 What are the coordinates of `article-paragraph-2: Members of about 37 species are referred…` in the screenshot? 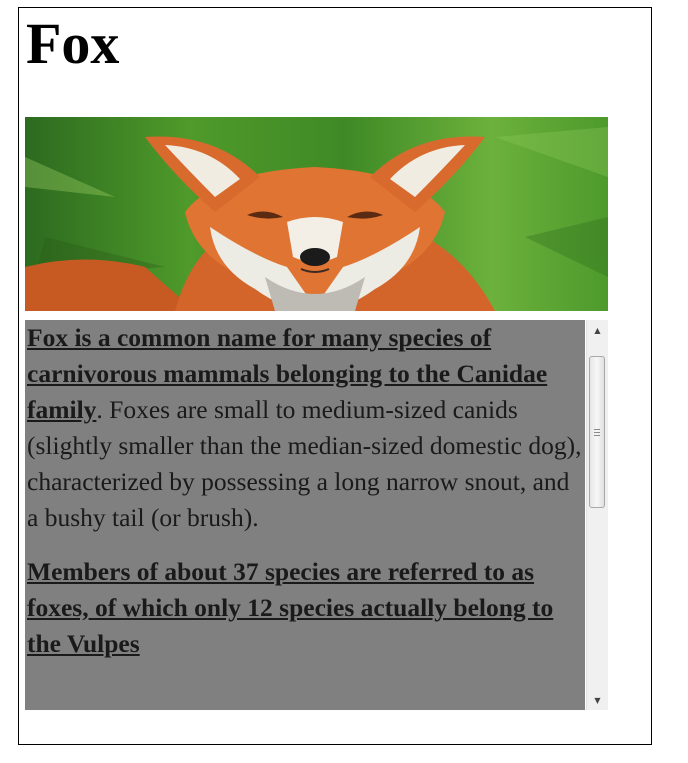 It's located at (306, 608).